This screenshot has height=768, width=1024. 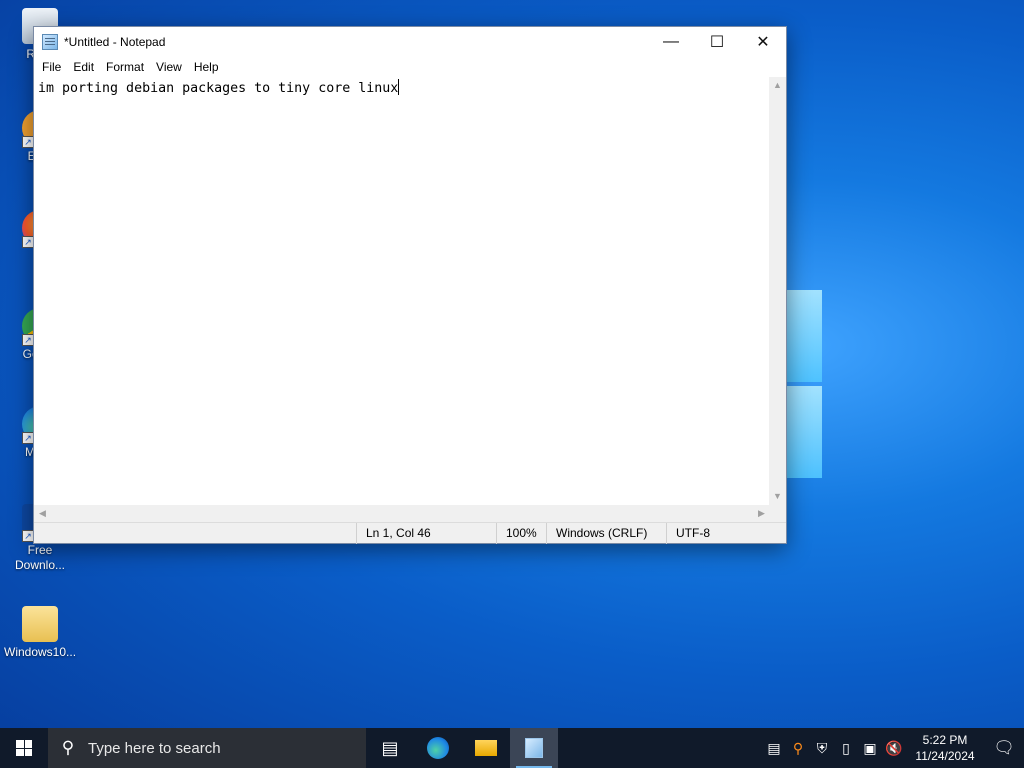 I want to click on taskbar-edge, so click(x=438, y=748).